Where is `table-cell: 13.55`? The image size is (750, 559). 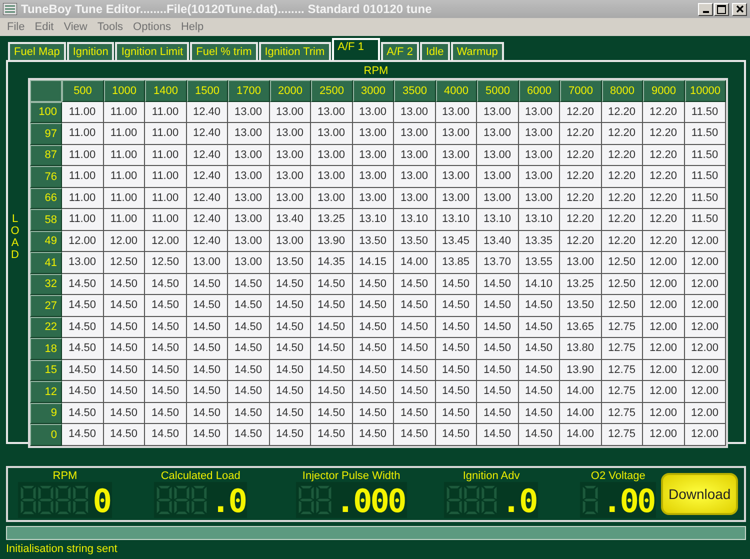
table-cell: 13.55 is located at coordinates (539, 263).